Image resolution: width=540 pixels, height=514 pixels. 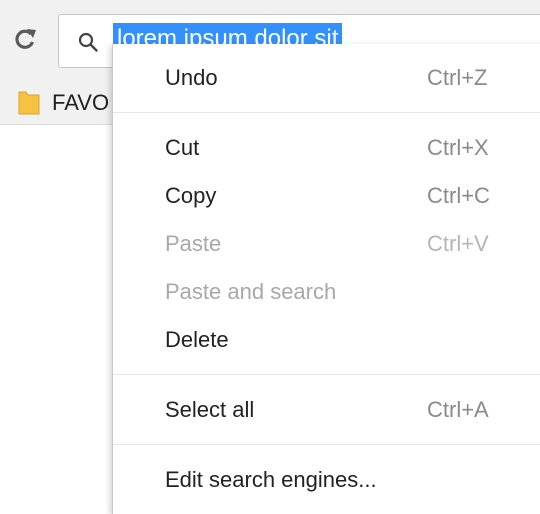 I want to click on menu-item-copy: Copy Ctrl+C, so click(x=326, y=196).